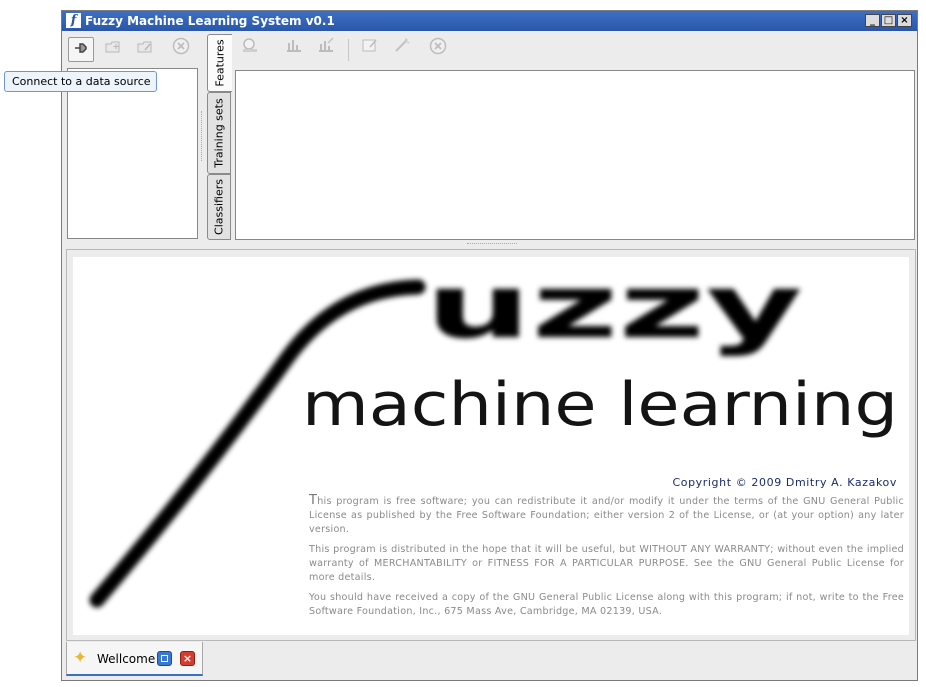 The image size is (926, 687). I want to click on logo-big-text: uzzy, so click(614, 307).